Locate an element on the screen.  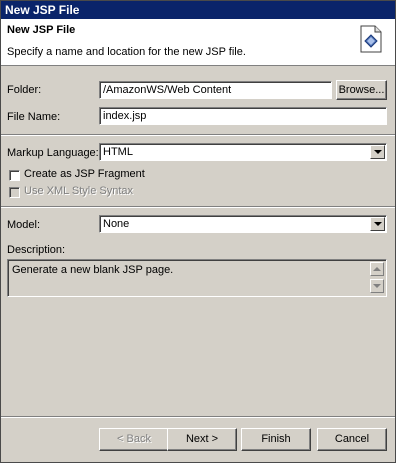
jsp-file-wizard-icon is located at coordinates (371, 39).